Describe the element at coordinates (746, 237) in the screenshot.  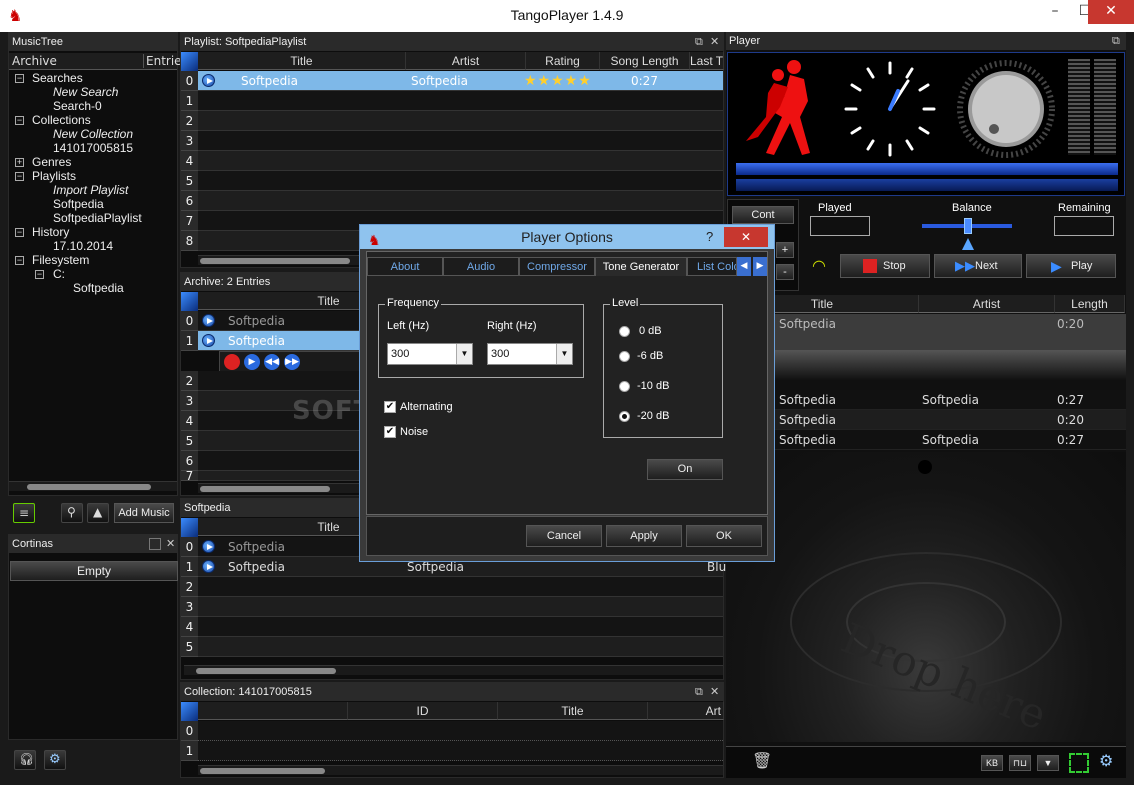
I see `dialog-close-button: ✕` at that location.